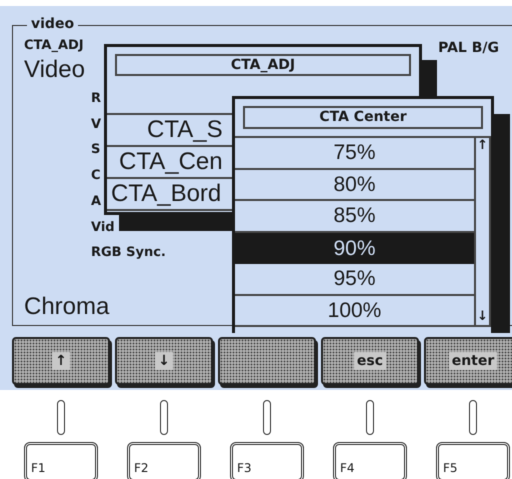 This screenshot has height=479, width=512. What do you see at coordinates (54, 70) in the screenshot?
I see `video-heading: Video` at bounding box center [54, 70].